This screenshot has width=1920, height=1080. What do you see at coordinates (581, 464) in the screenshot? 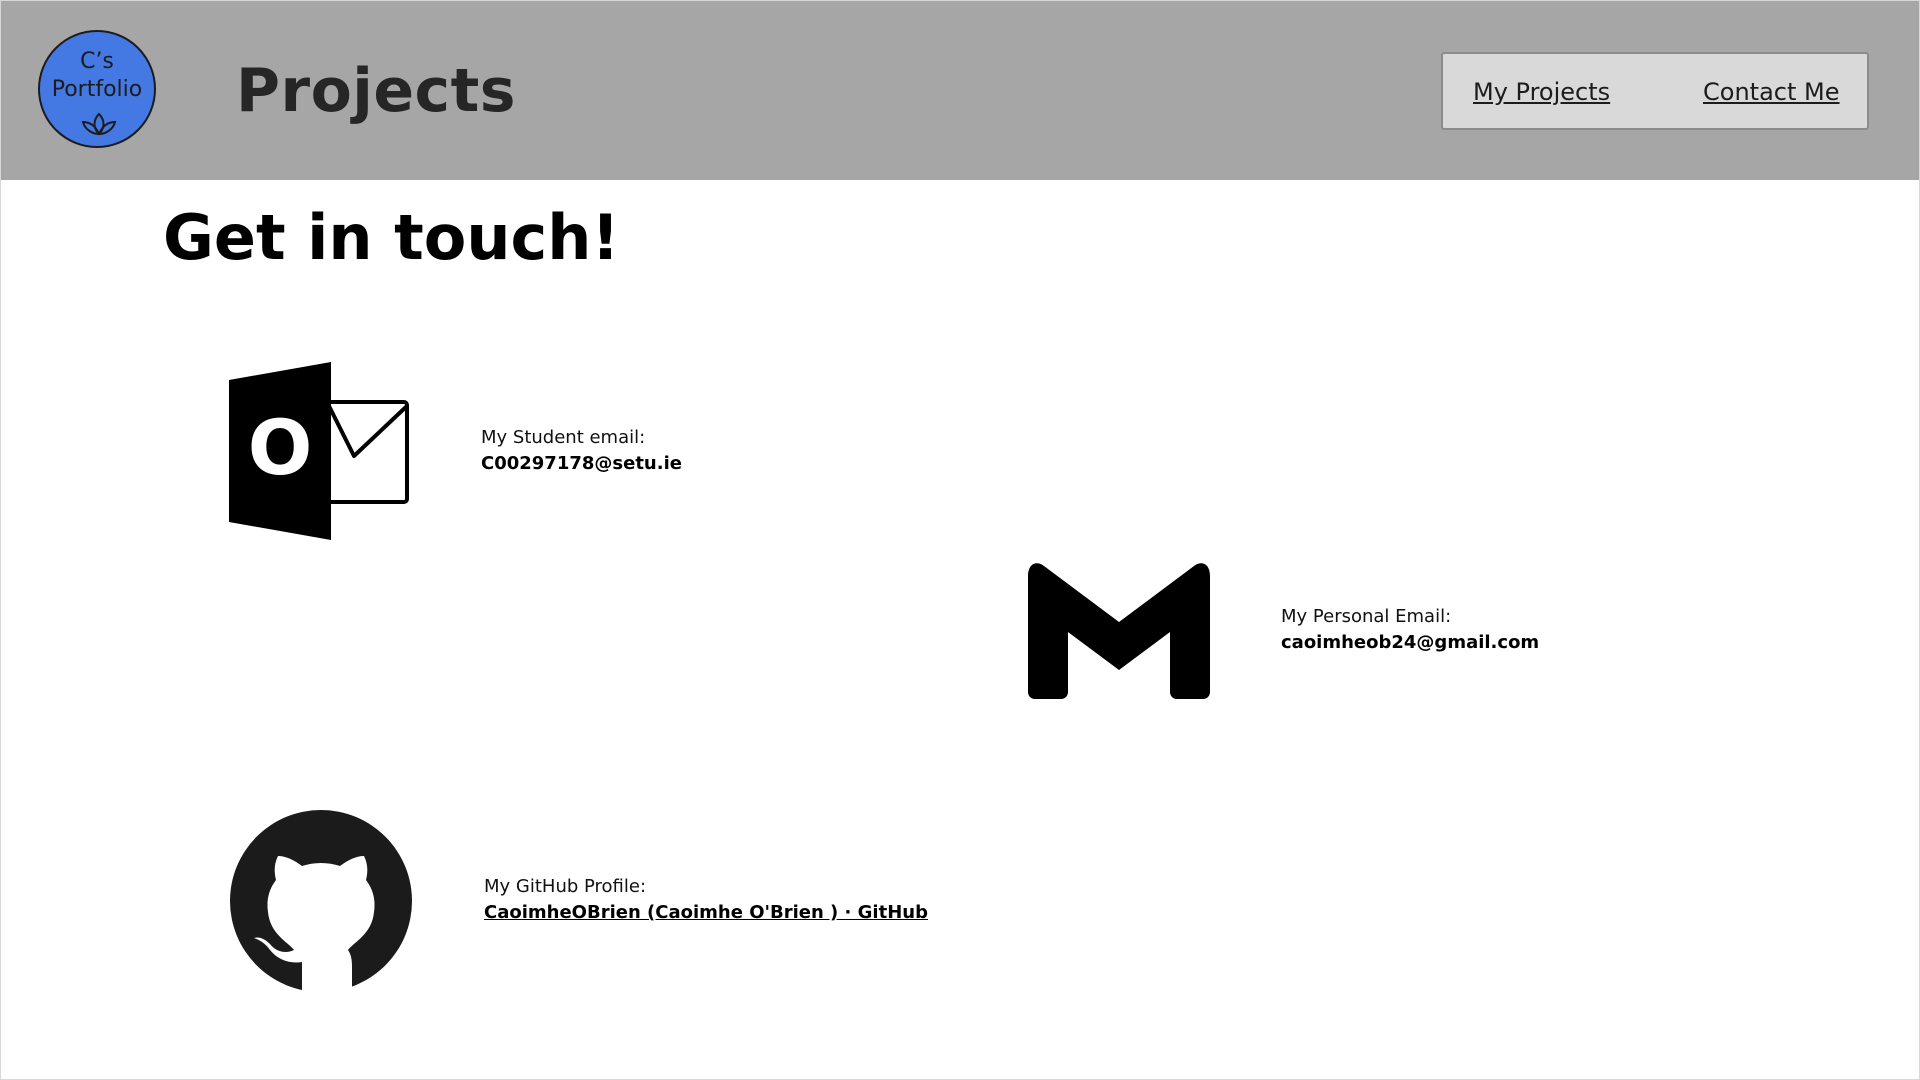
I see `student-email-value: C00297178@setu.ie` at bounding box center [581, 464].